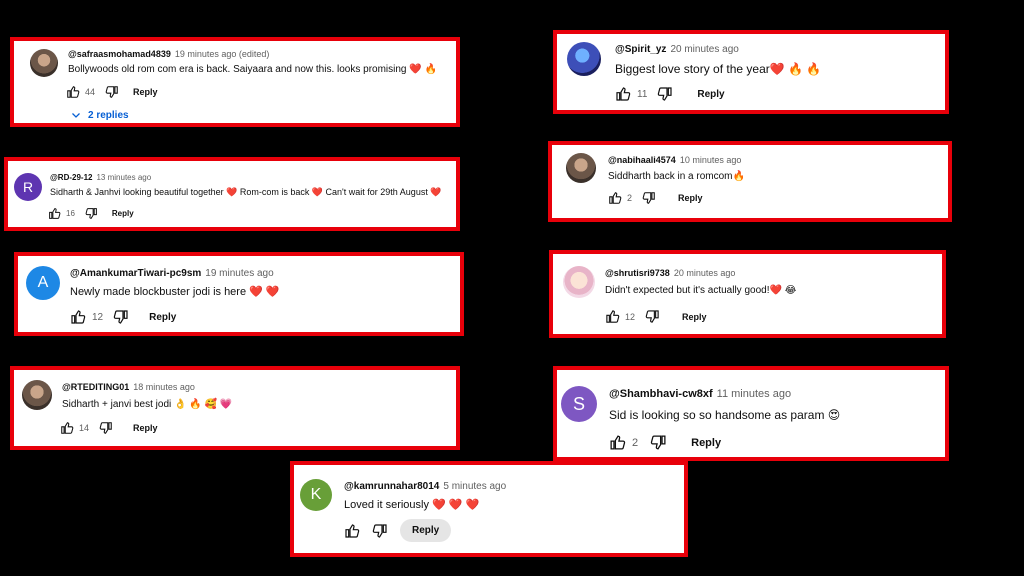  What do you see at coordinates (754, 394) in the screenshot?
I see `comment-timestamp: 11 minutes ago` at bounding box center [754, 394].